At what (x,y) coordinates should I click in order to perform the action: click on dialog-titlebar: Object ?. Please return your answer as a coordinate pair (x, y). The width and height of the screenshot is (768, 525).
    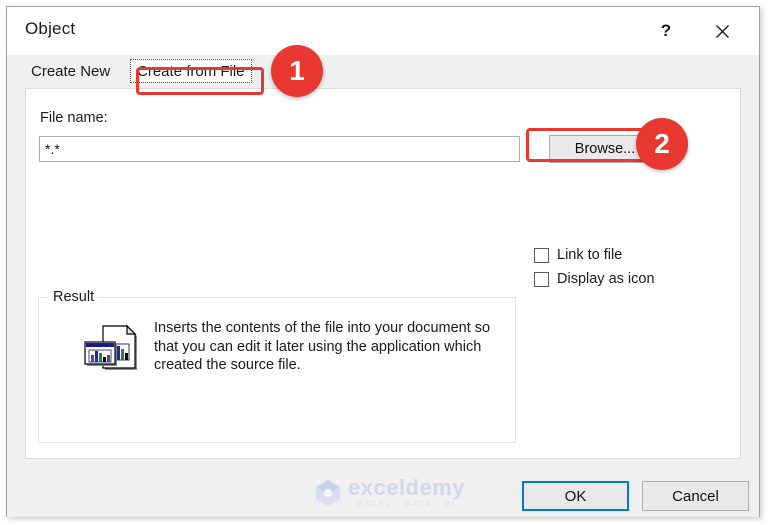
    Looking at the image, I should click on (383, 31).